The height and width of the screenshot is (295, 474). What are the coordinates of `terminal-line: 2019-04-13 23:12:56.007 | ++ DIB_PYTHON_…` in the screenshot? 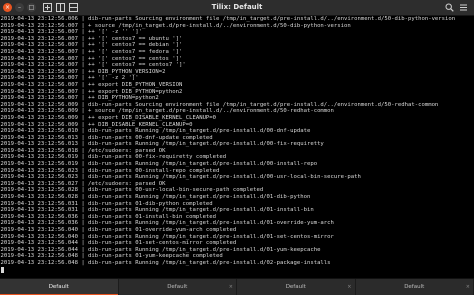 It's located at (237, 72).